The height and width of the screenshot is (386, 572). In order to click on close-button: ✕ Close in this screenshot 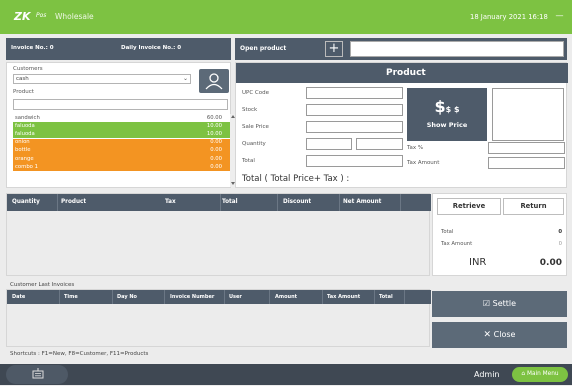, I will do `click(499, 335)`.